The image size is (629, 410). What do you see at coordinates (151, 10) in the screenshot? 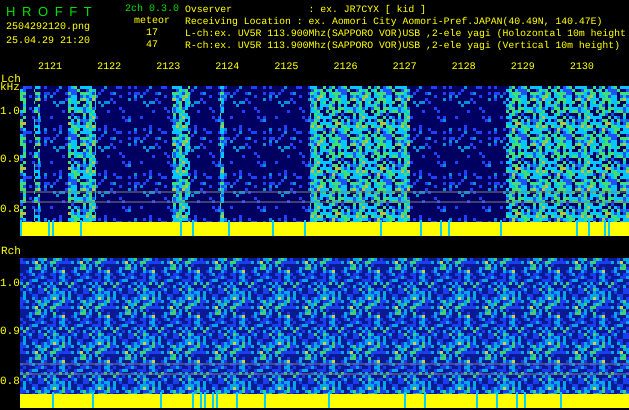
I see `version-label: 2ch 0.3.0` at bounding box center [151, 10].